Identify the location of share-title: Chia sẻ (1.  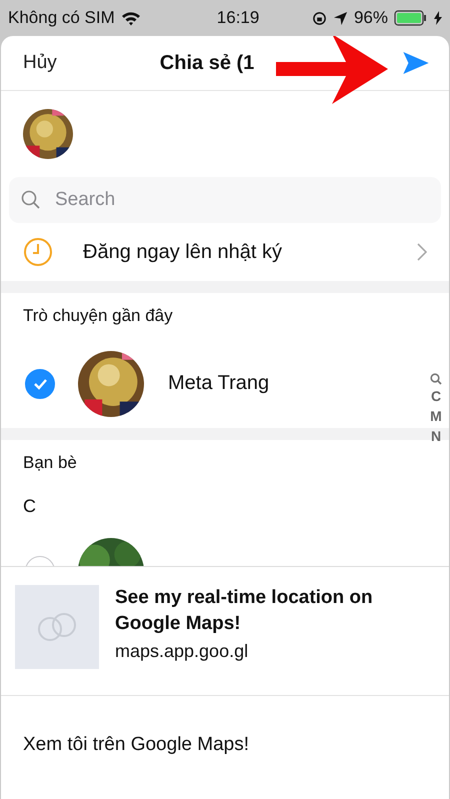
(207, 63).